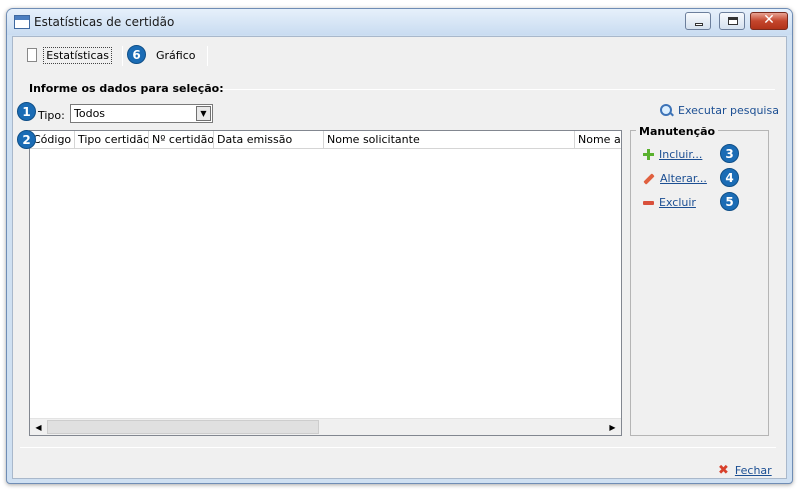  What do you see at coordinates (699, 24) in the screenshot?
I see `minimize-icon` at bounding box center [699, 24].